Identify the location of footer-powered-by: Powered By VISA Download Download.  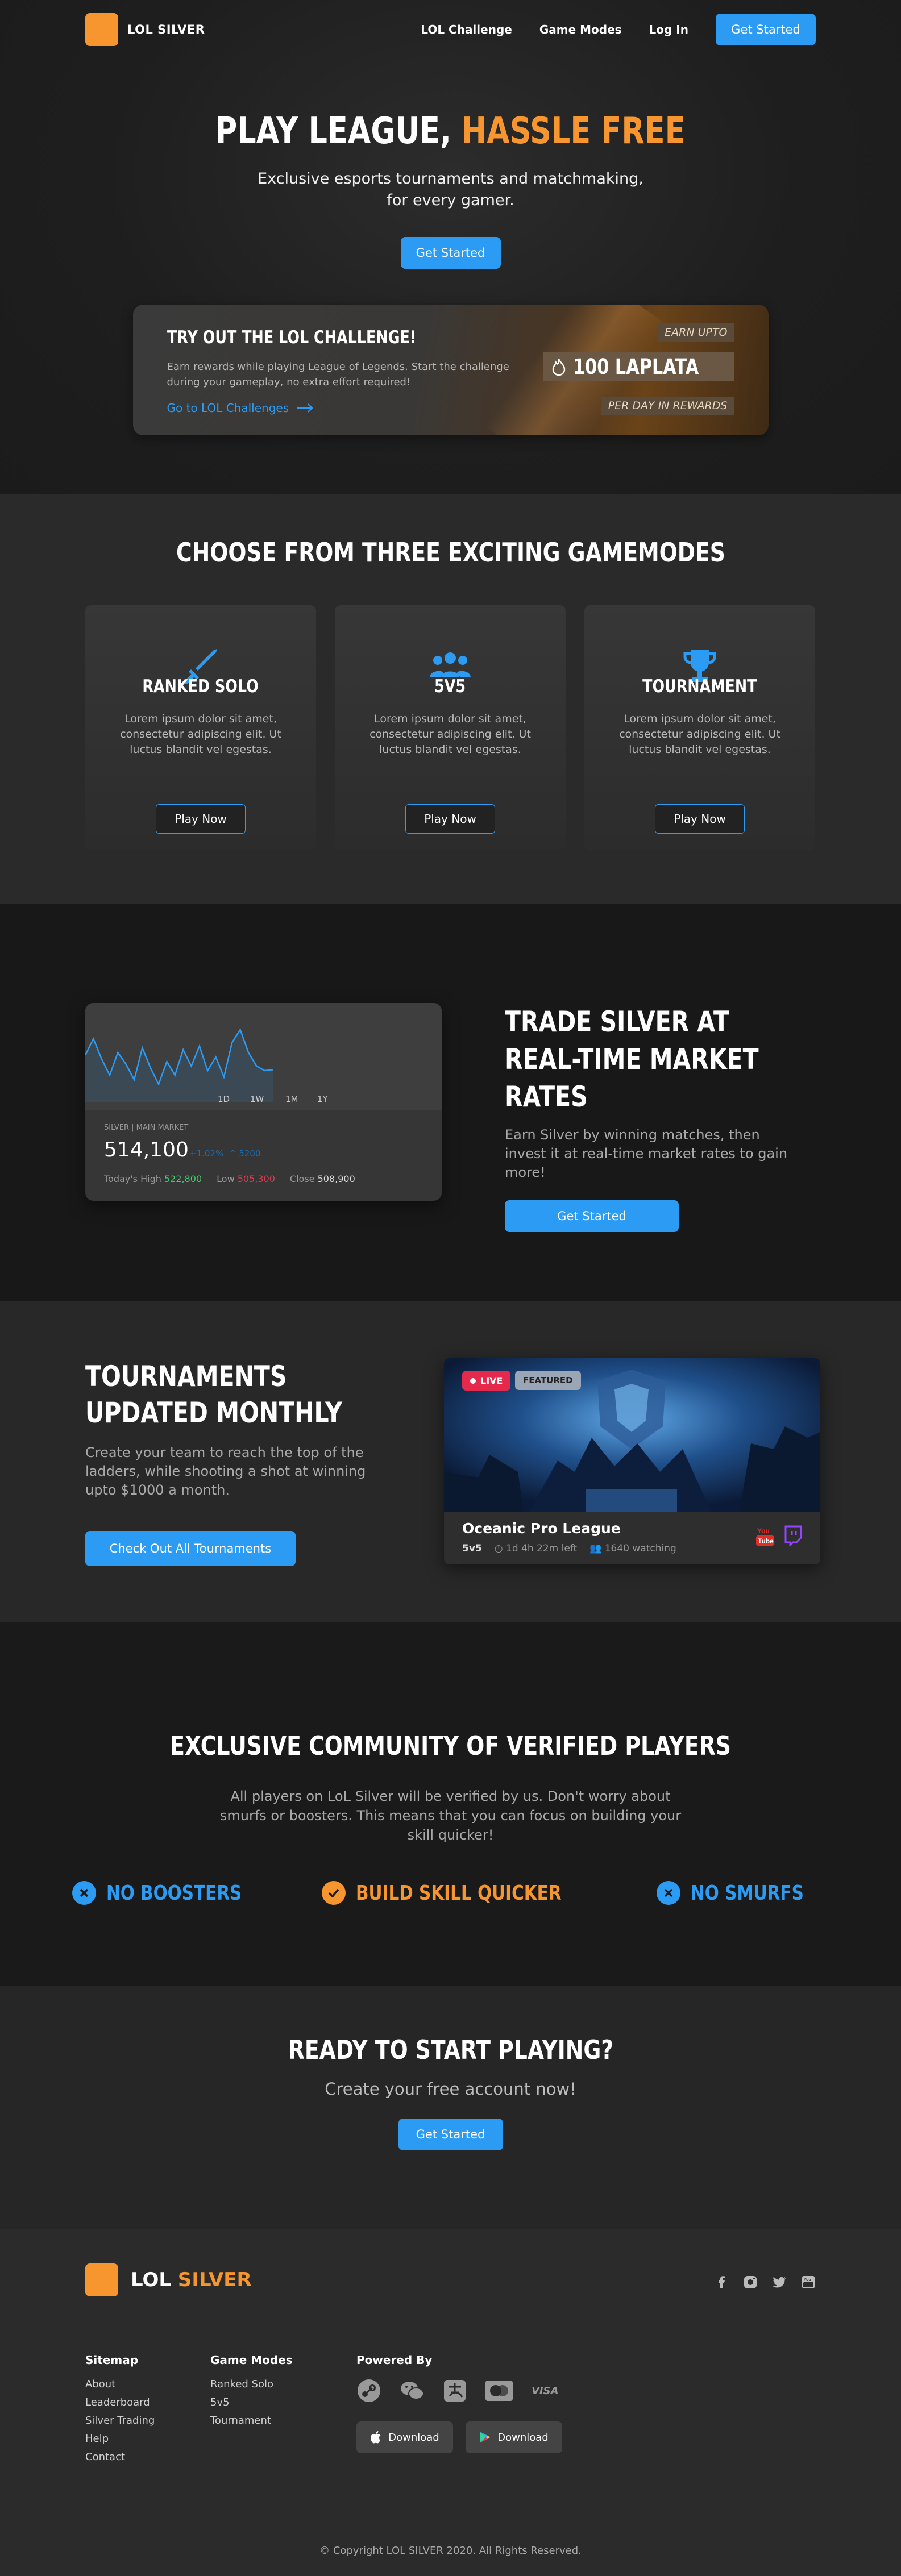
(459, 2403).